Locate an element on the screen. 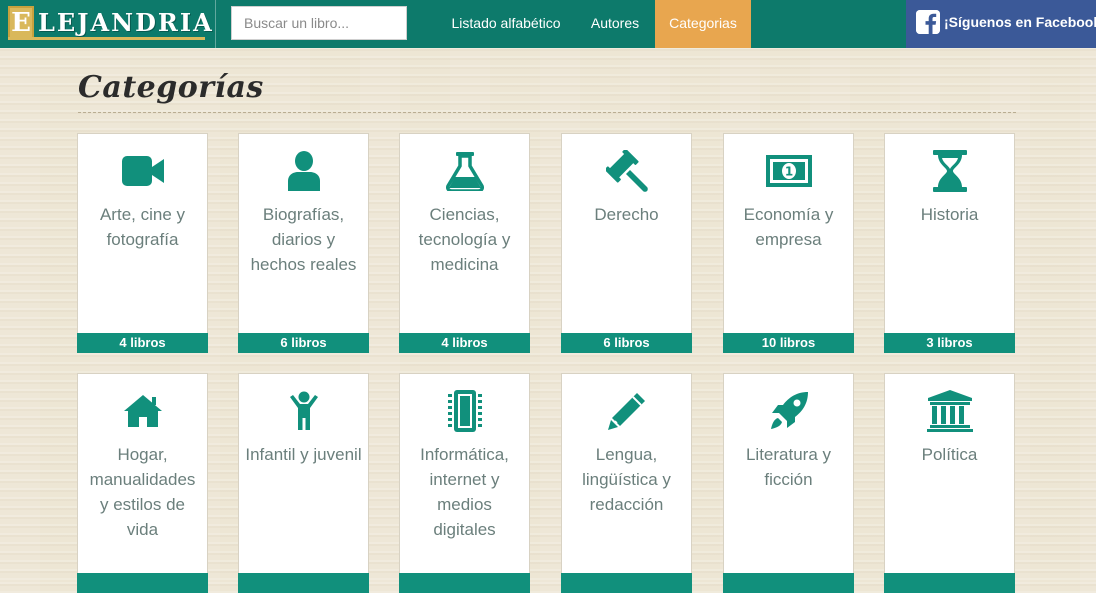  site-logo: E LEJANDRIA is located at coordinates (109, 23).